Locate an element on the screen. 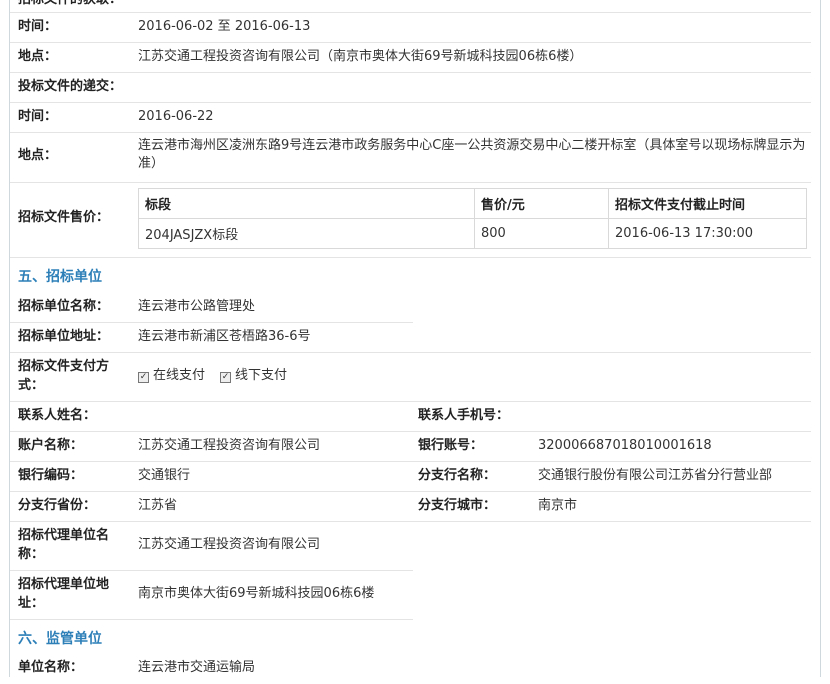 This screenshot has width=830, height=684. branch-label: 分支行名称： is located at coordinates (457, 475).